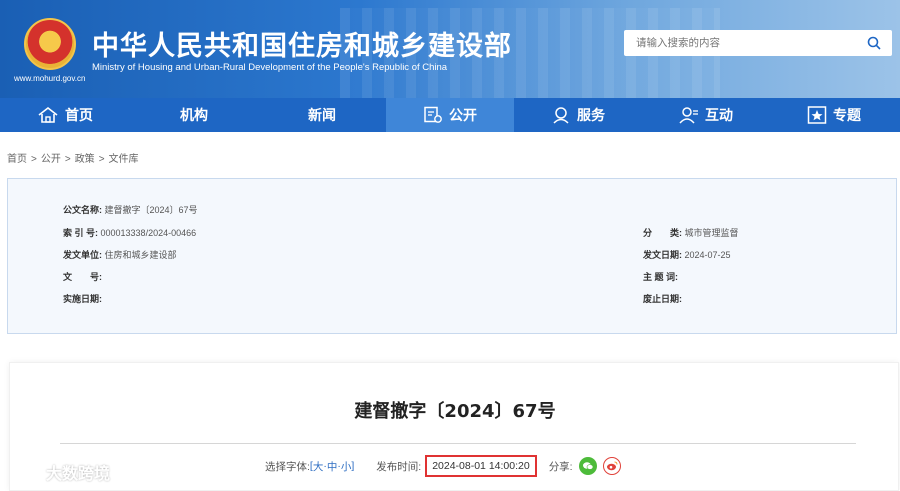  What do you see at coordinates (707, 255) in the screenshot?
I see `meta-value: 2024-07-25` at bounding box center [707, 255].